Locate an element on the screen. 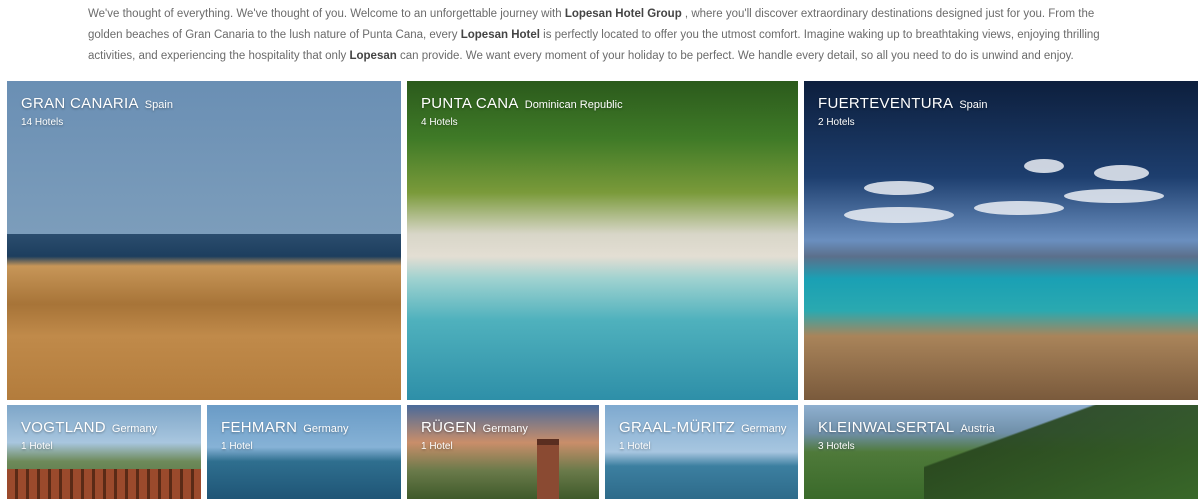  destination-name: GRAN CANARIA is located at coordinates (80, 103).